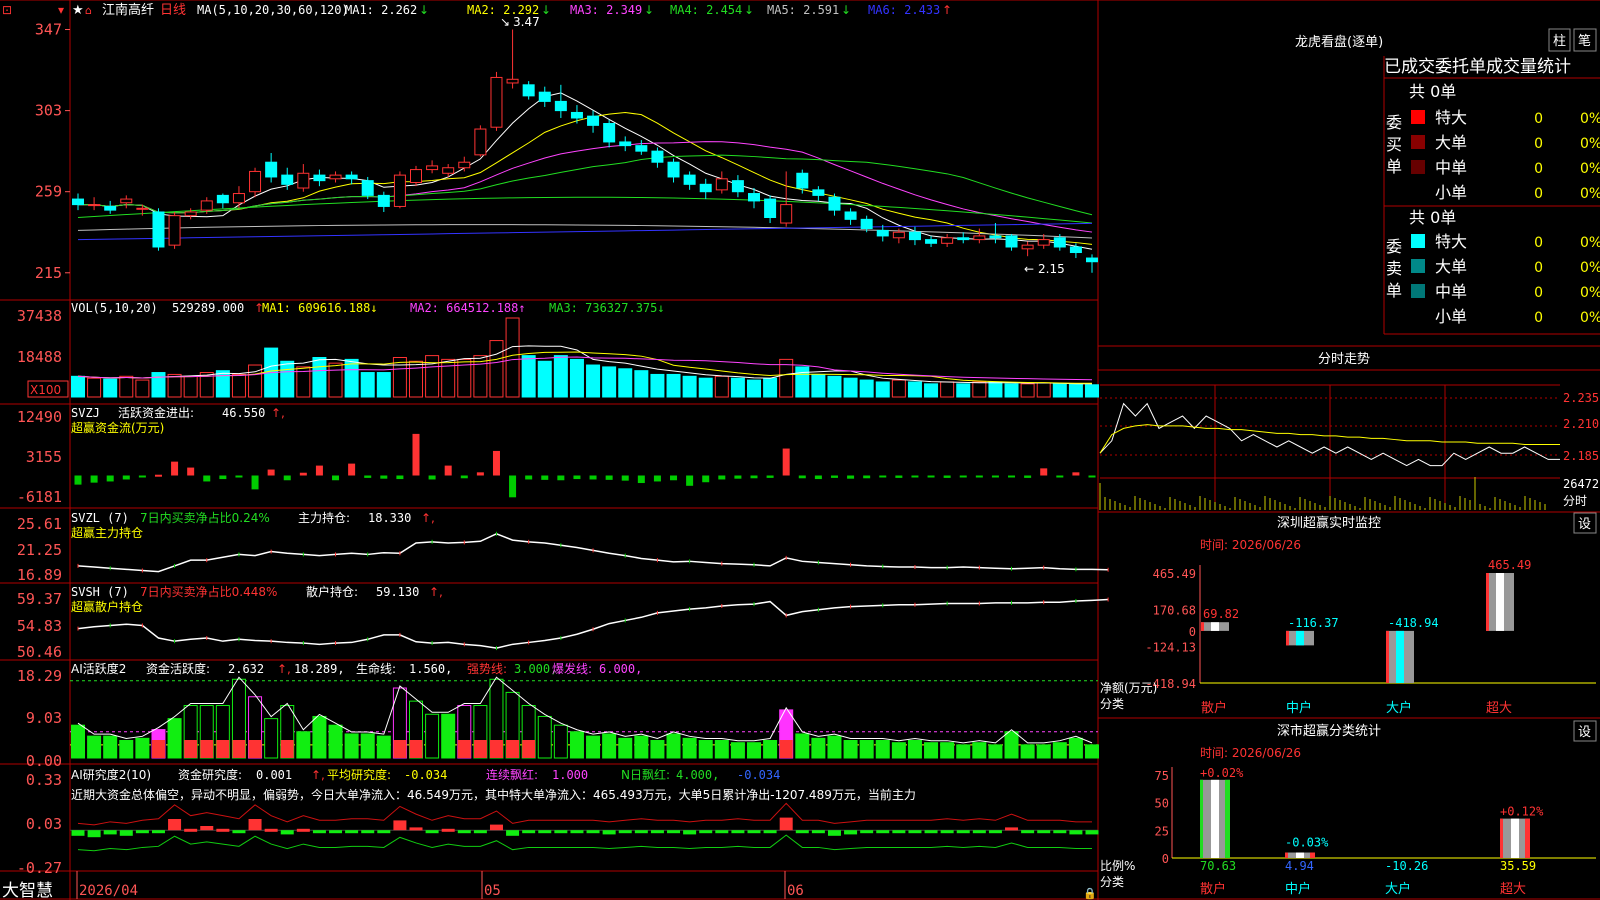 The image size is (1600, 900). What do you see at coordinates (1174, 611) in the screenshot?
I see `monitor-y-tick: 170.68` at bounding box center [1174, 611].